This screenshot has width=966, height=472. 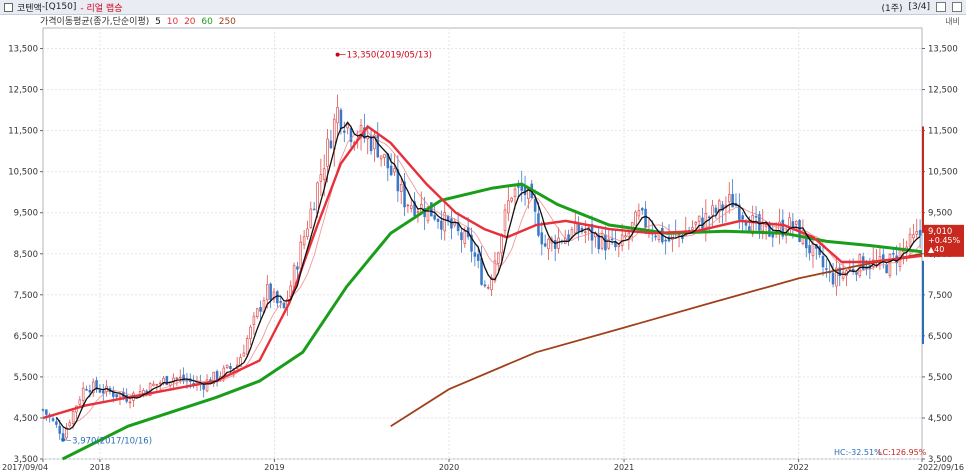 I want to click on last-price-change: ▲40, so click(x=936, y=249).